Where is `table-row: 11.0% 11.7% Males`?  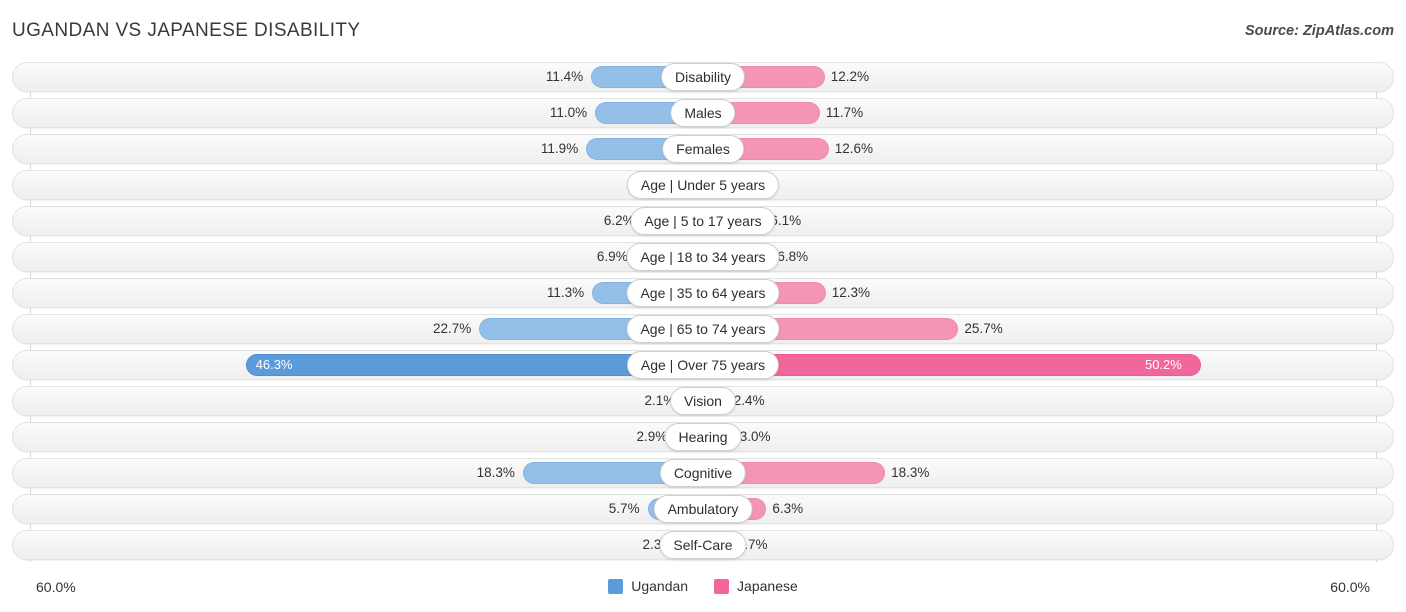 table-row: 11.0% 11.7% Males is located at coordinates (703, 113).